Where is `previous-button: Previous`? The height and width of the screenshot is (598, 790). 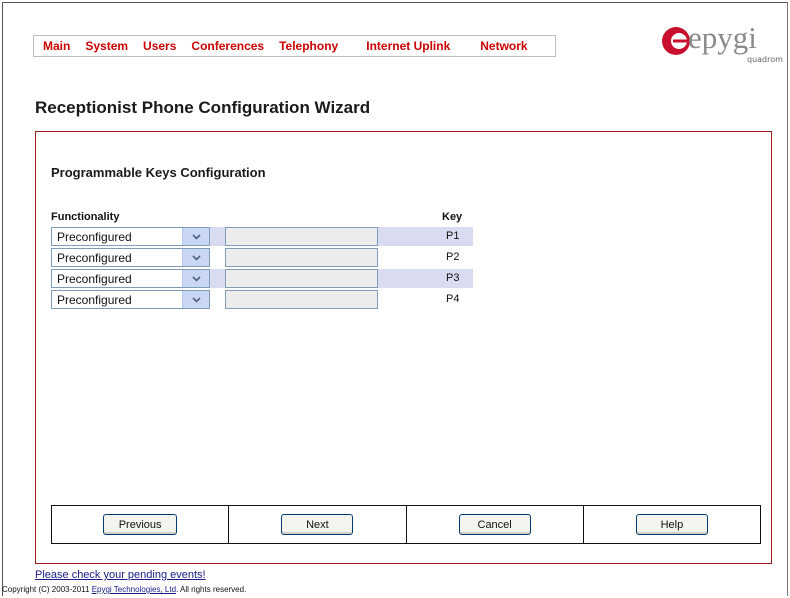
previous-button: Previous is located at coordinates (140, 524).